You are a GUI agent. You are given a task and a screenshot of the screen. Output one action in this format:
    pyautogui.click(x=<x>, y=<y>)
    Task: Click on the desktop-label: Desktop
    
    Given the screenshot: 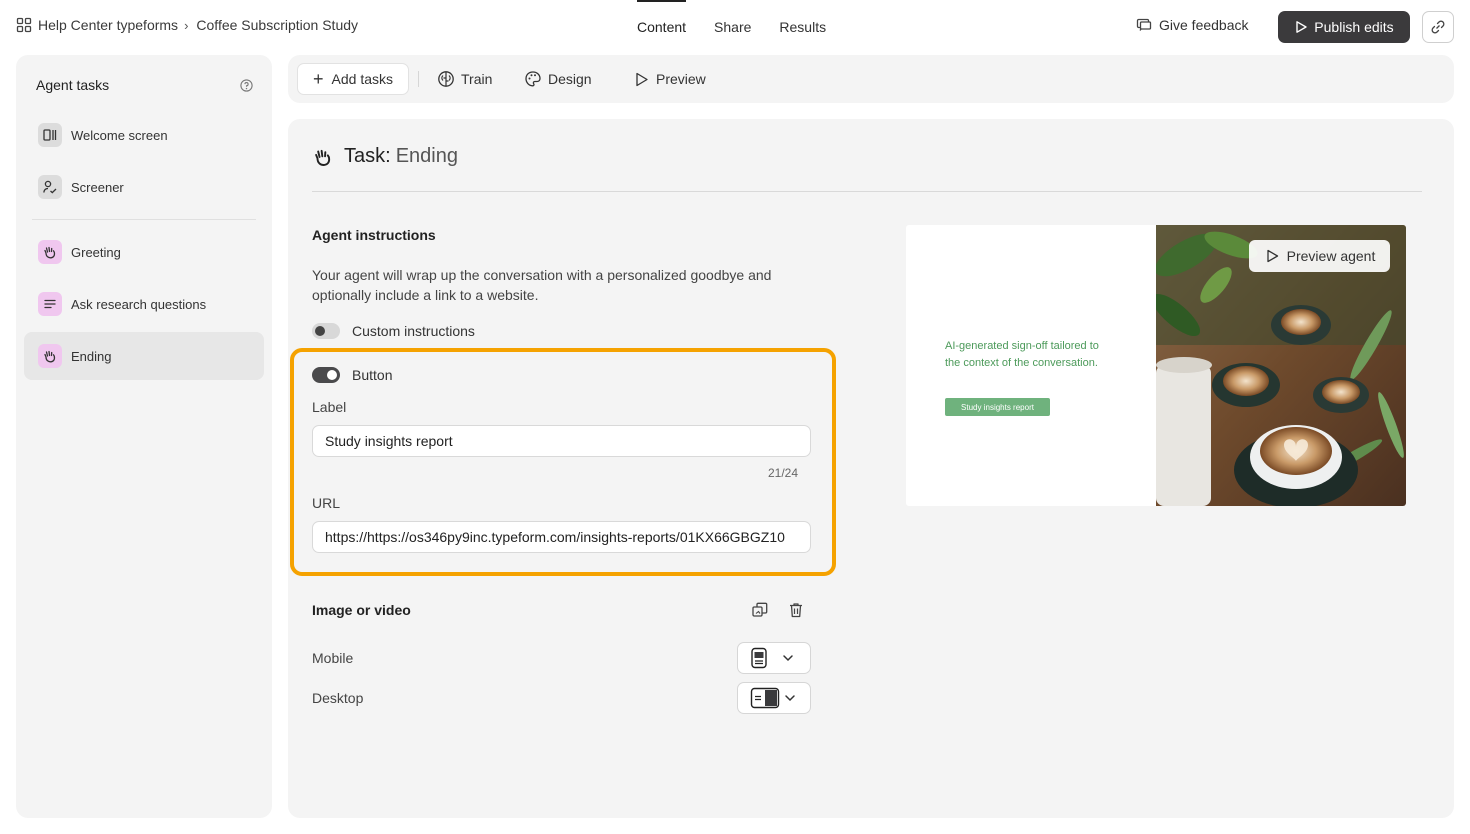 What is the action you would take?
    pyautogui.click(x=338, y=698)
    